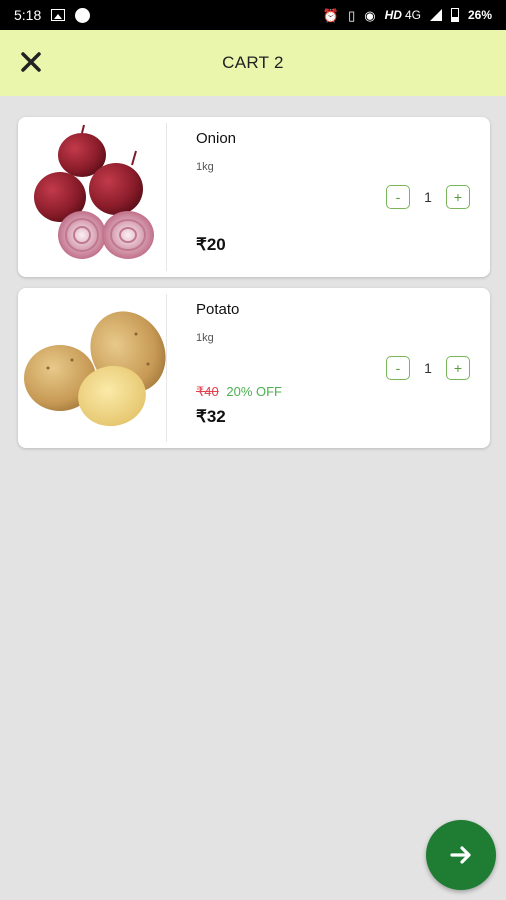 This screenshot has height=900, width=506. I want to click on price-discount-row: ₹40 20% OFF, so click(239, 392).